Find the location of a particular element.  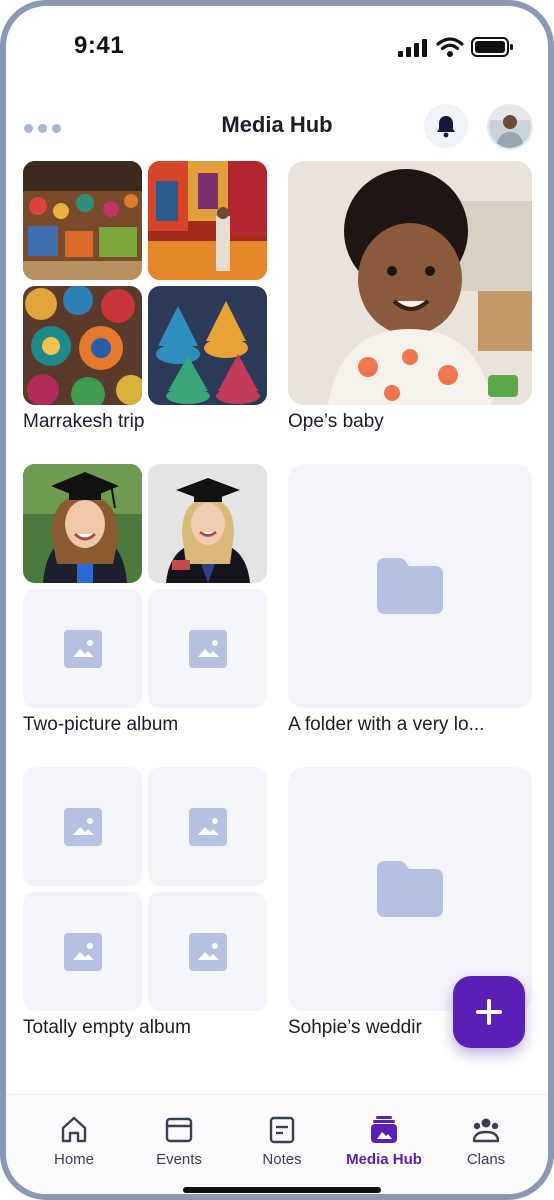

notifications-button is located at coordinates (446, 126).